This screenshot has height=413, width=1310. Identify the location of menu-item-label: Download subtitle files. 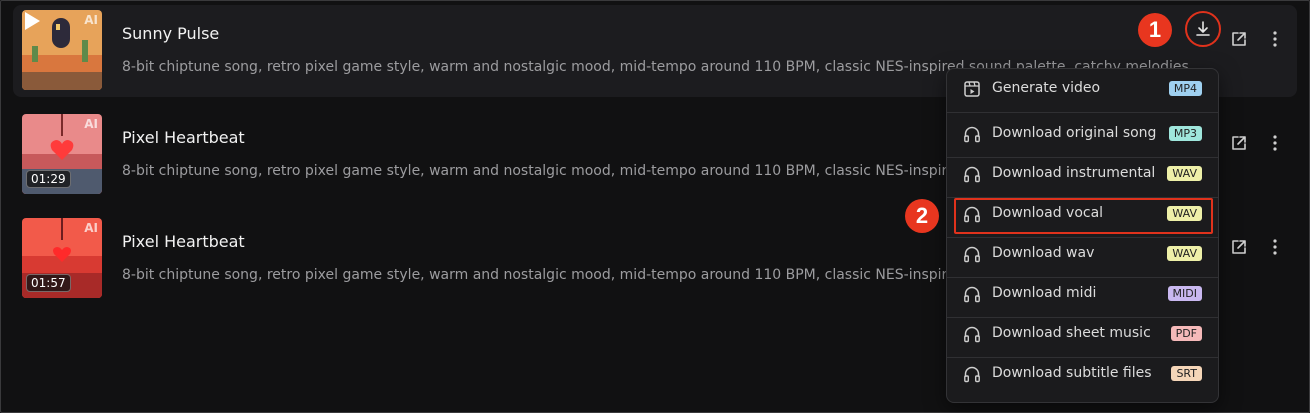
(1072, 373).